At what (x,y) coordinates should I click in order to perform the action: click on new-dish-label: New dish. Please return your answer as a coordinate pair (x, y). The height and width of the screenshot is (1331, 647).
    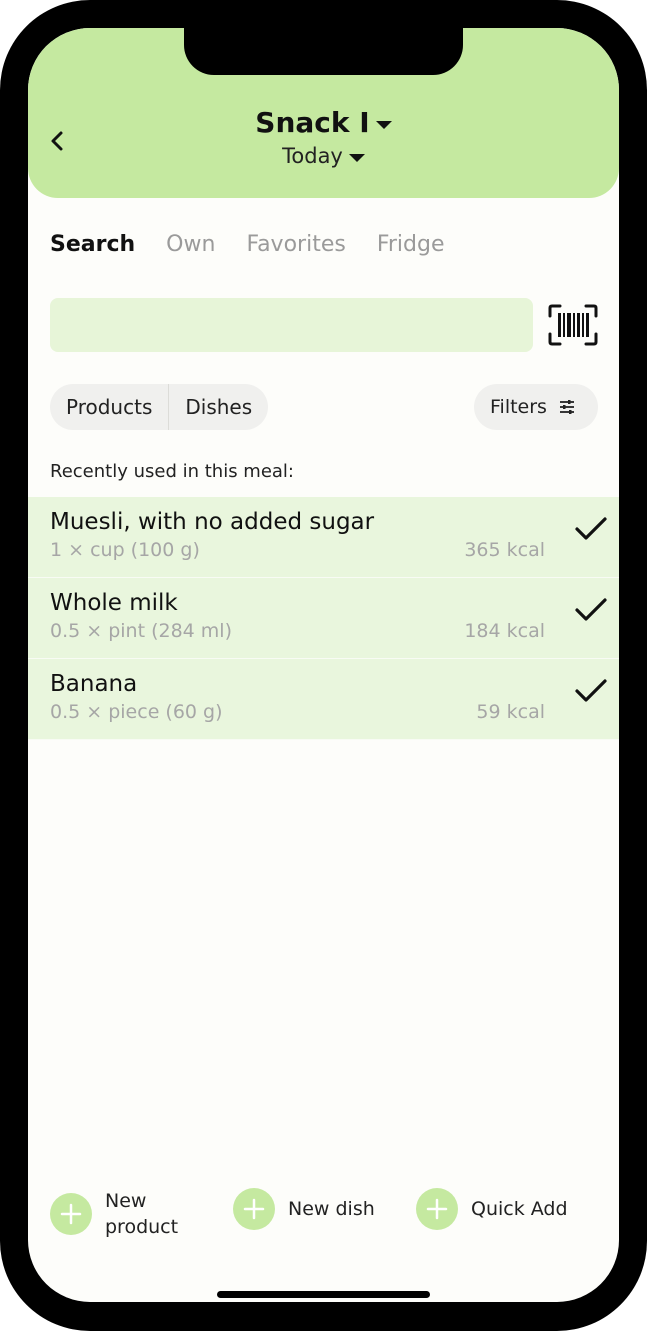
    Looking at the image, I should click on (331, 1209).